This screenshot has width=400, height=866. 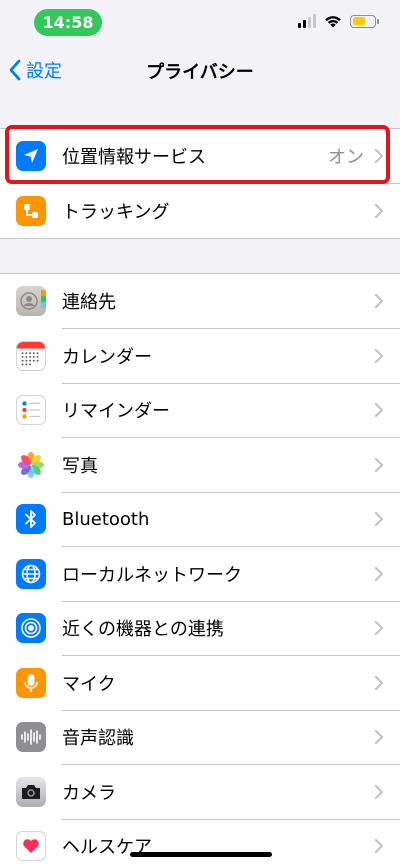 I want to click on nearby-interaction-icon, so click(x=31, y=628).